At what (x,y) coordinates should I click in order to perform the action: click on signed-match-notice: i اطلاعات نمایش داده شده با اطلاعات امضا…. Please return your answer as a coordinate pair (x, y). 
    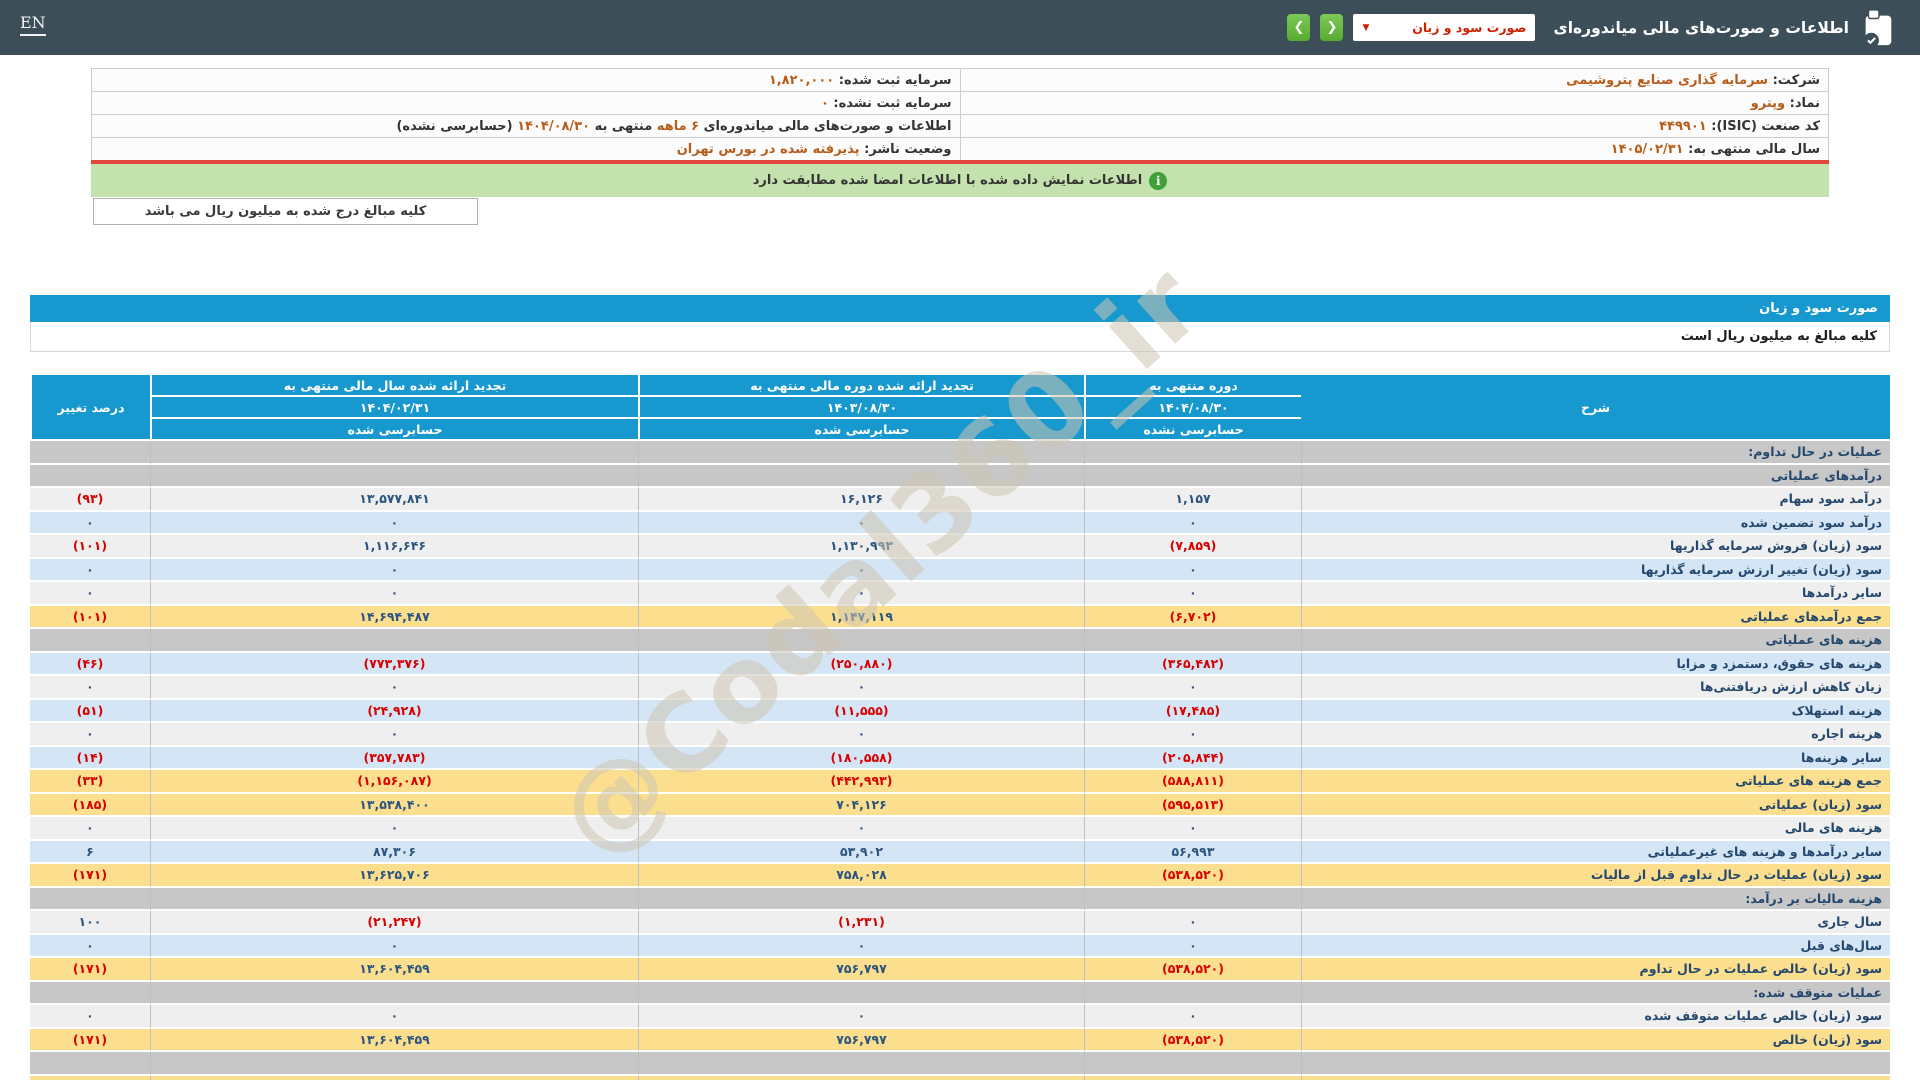
    Looking at the image, I should click on (960, 180).